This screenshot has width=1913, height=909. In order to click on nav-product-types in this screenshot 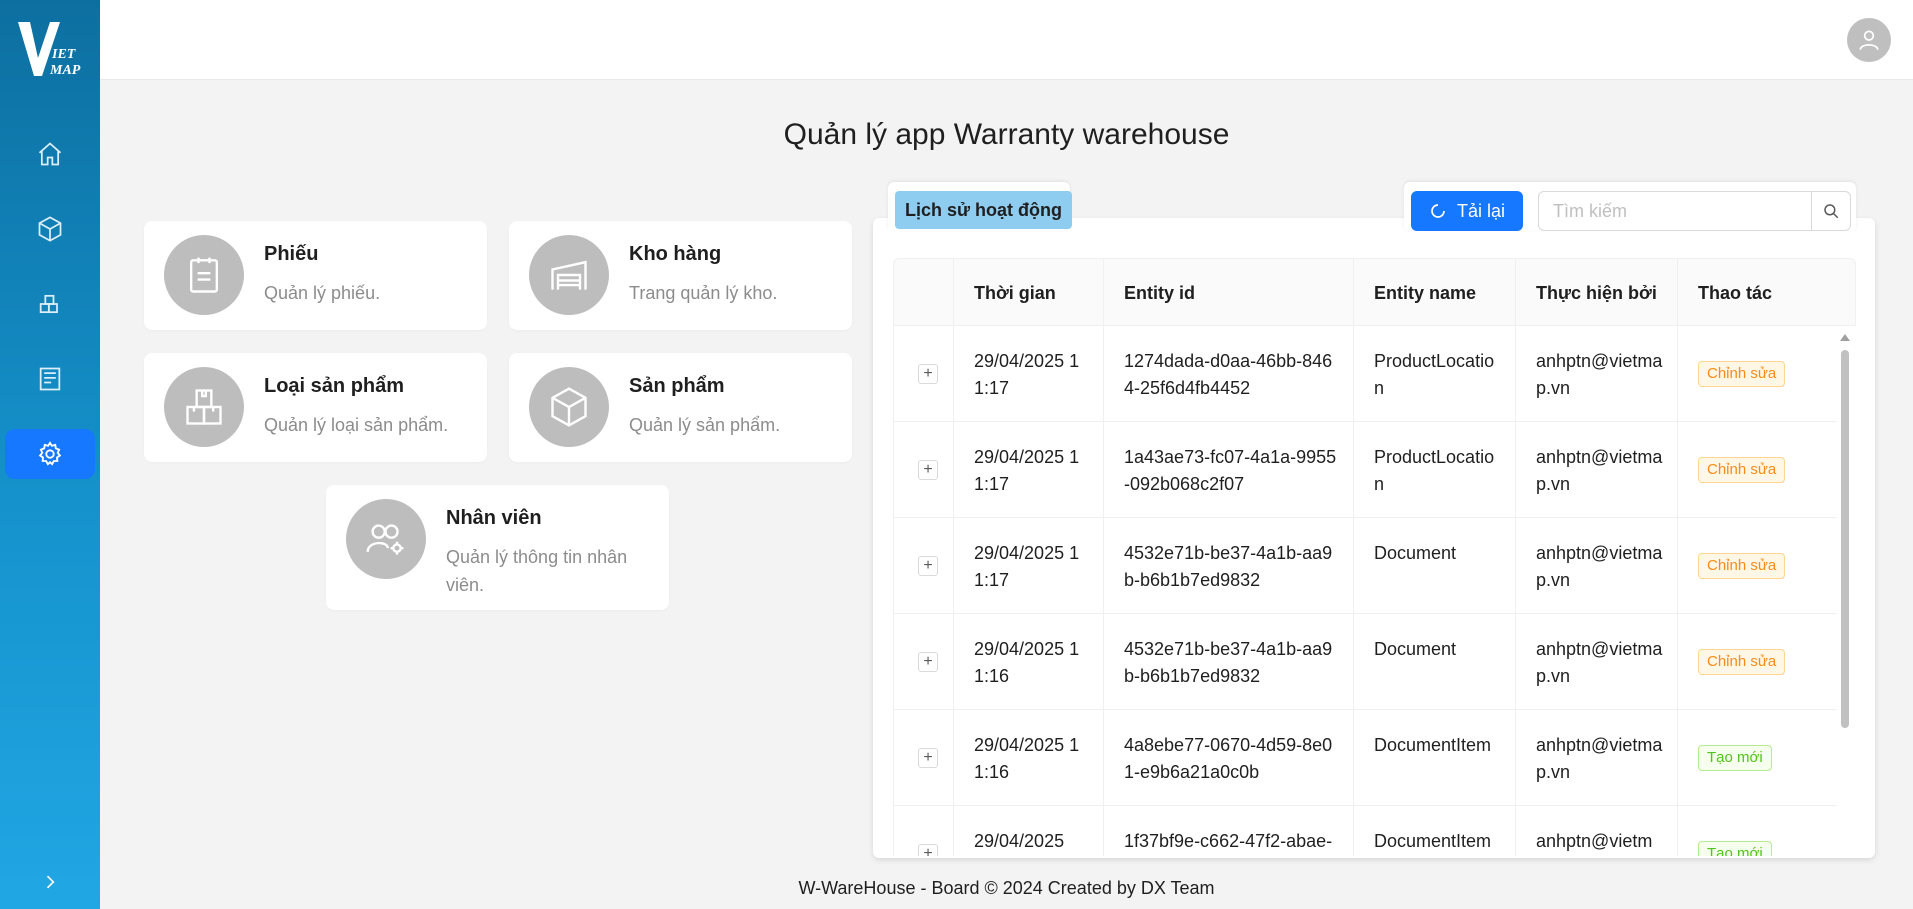, I will do `click(50, 304)`.